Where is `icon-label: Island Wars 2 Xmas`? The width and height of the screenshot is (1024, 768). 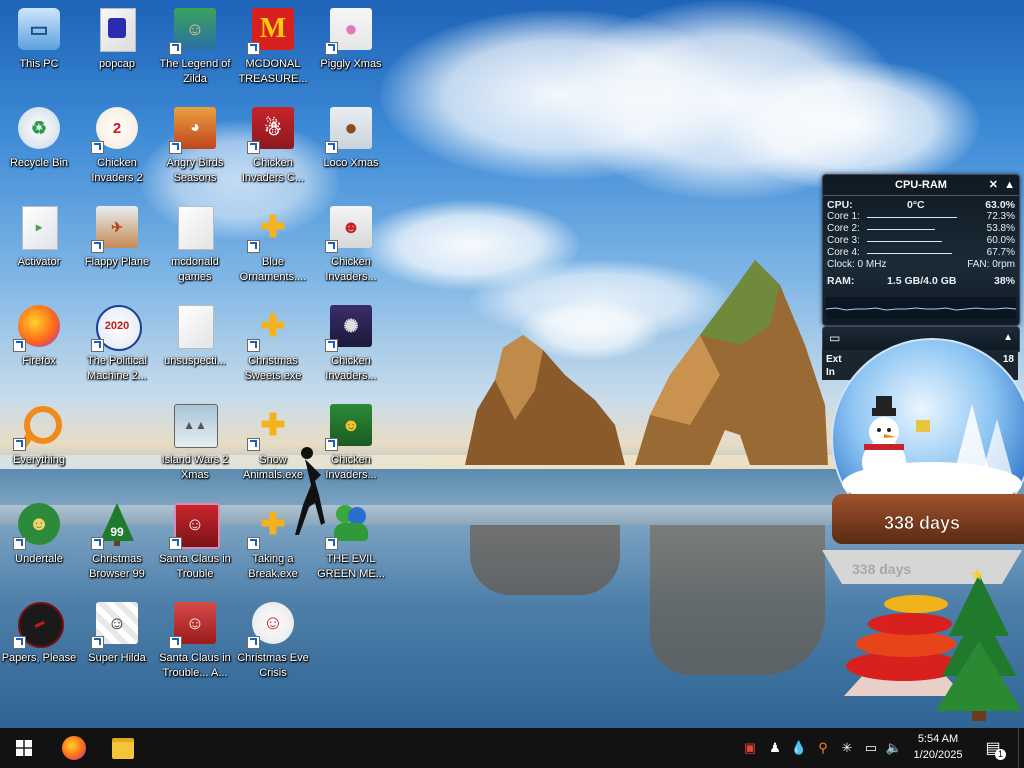
icon-label: Island Wars 2 Xmas is located at coordinates (195, 467).